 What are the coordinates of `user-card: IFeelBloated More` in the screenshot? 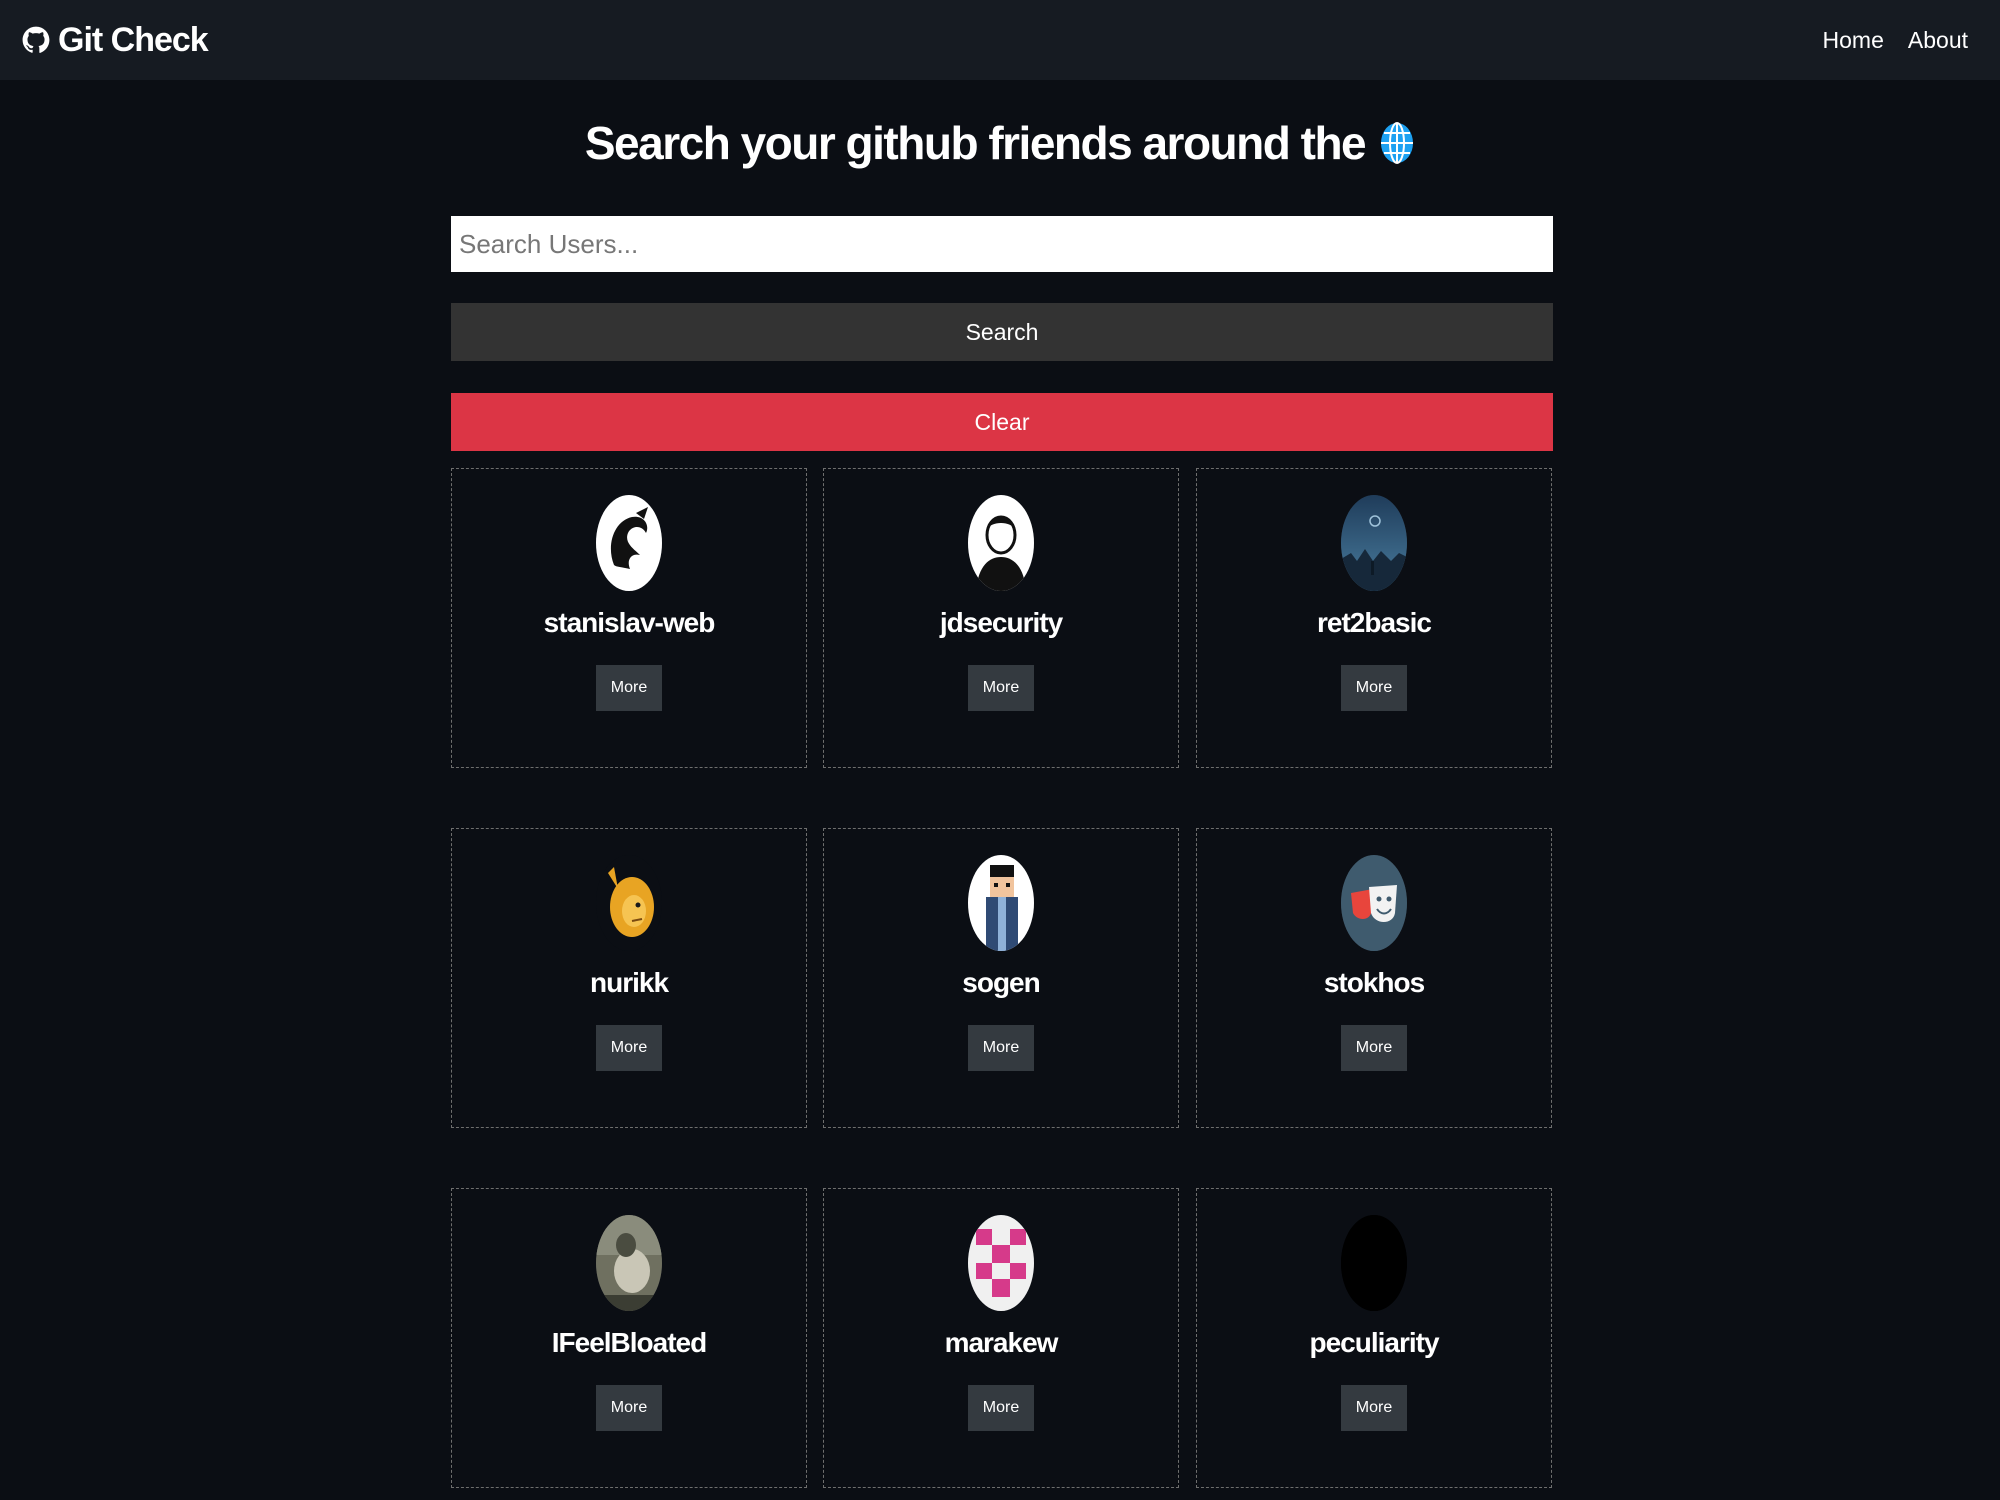 It's located at (629, 1338).